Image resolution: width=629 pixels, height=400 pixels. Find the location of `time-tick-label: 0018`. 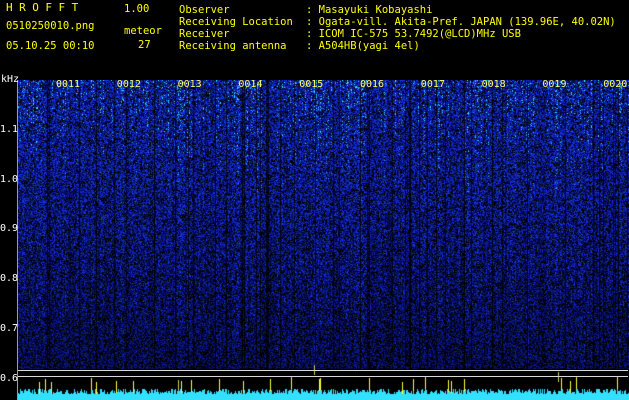

time-tick-label: 0018 is located at coordinates (493, 84).